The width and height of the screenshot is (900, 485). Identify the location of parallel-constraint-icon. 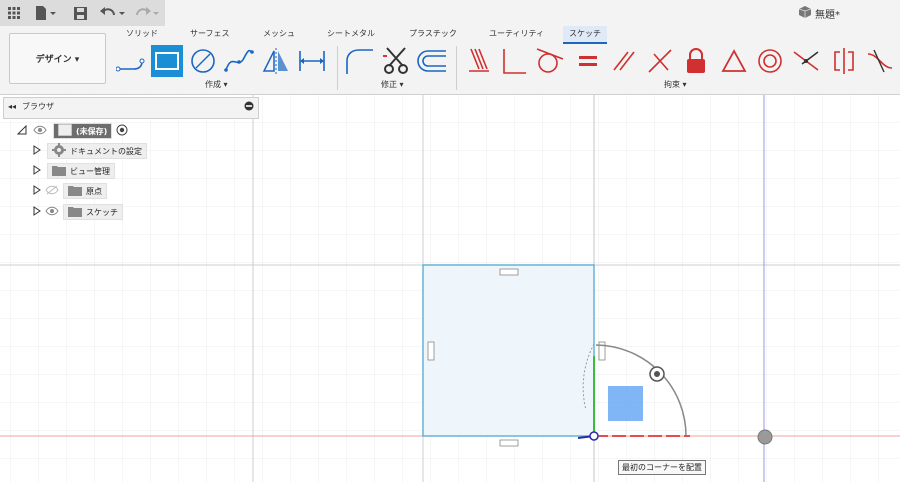
(624, 61).